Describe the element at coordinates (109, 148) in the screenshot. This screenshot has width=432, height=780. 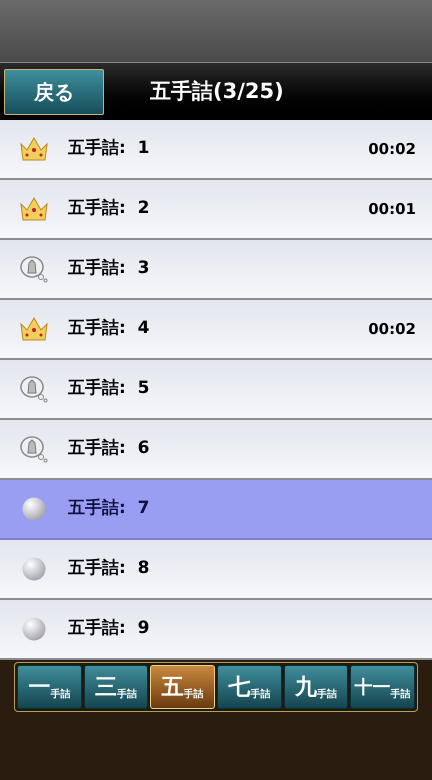
I see `problem-label: 五手詰: 1` at that location.